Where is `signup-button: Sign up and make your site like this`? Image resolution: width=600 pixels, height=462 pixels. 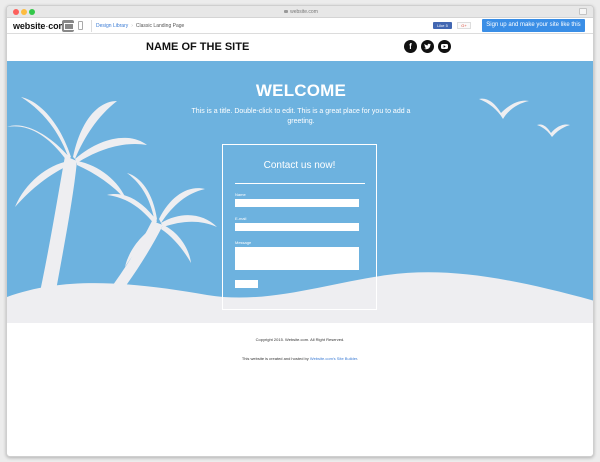
signup-button: Sign up and make your site like this is located at coordinates (533, 25).